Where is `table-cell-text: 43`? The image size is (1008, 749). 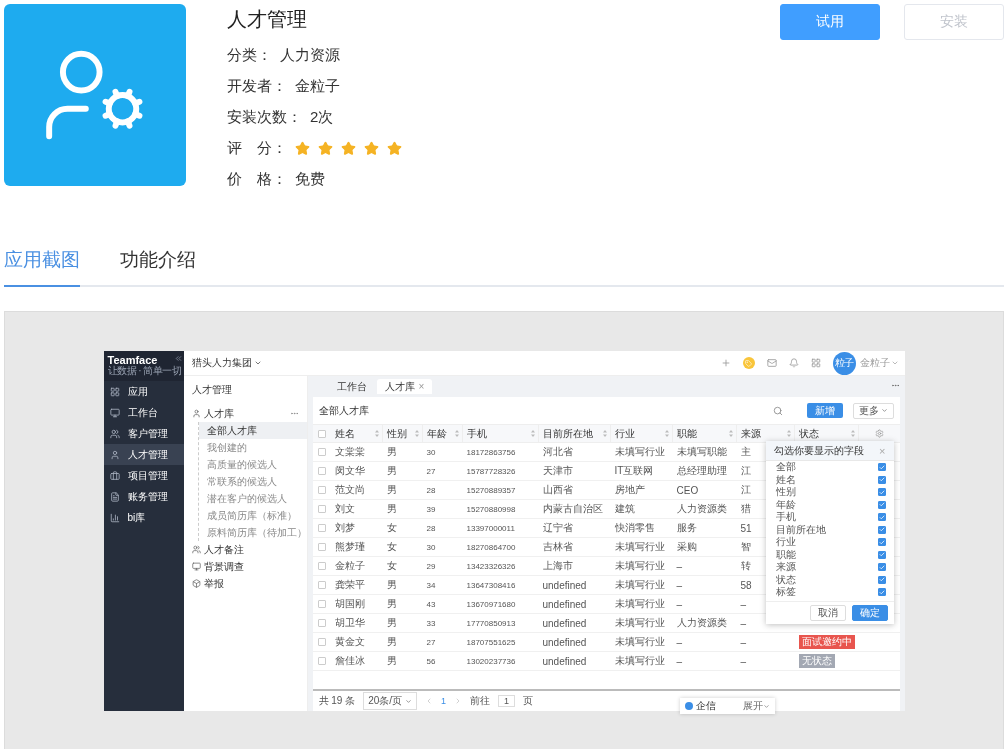
table-cell-text: 43 is located at coordinates (431, 604).